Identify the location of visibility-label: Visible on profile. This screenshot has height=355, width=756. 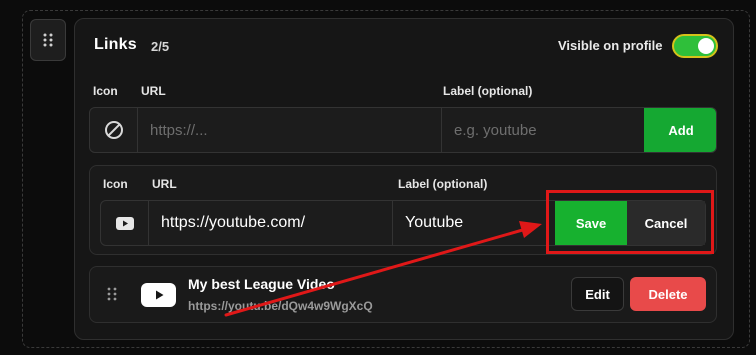
(610, 45).